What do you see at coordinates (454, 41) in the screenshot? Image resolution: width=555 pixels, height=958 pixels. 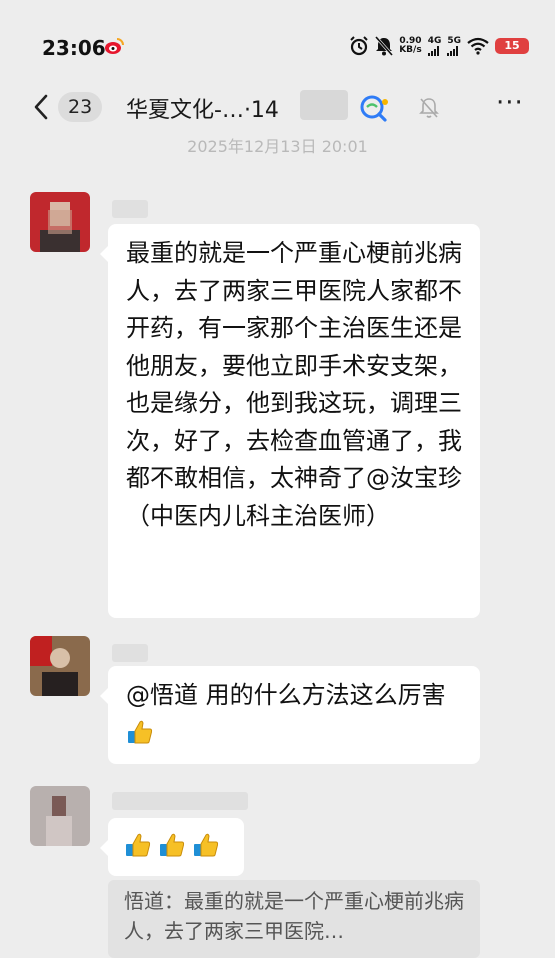 I see `signal-5g-label: 5G` at bounding box center [454, 41].